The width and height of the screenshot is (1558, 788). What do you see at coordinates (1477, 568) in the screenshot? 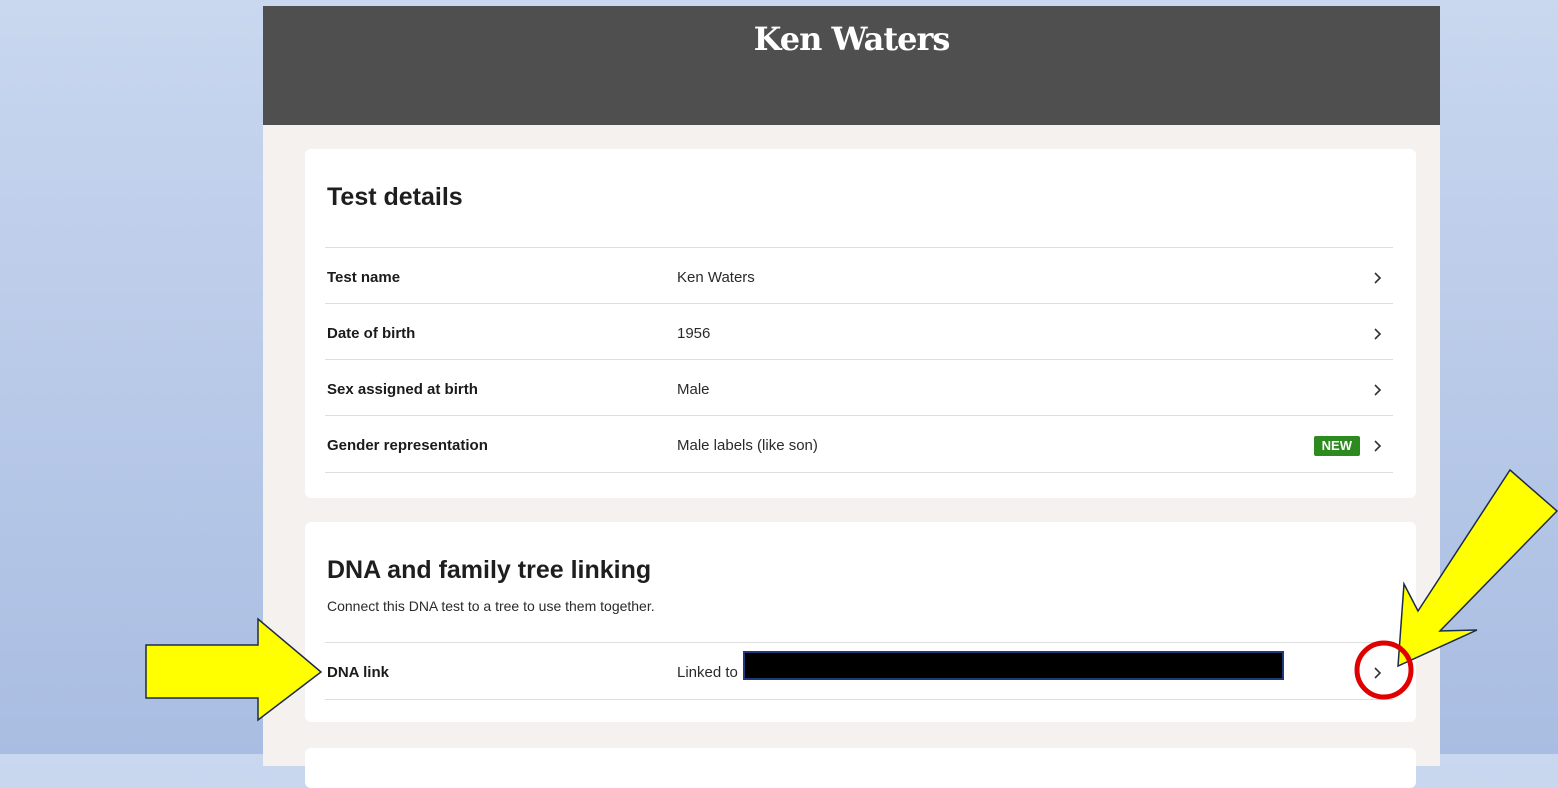
I see `yellow-arrow-down-left-shape` at bounding box center [1477, 568].